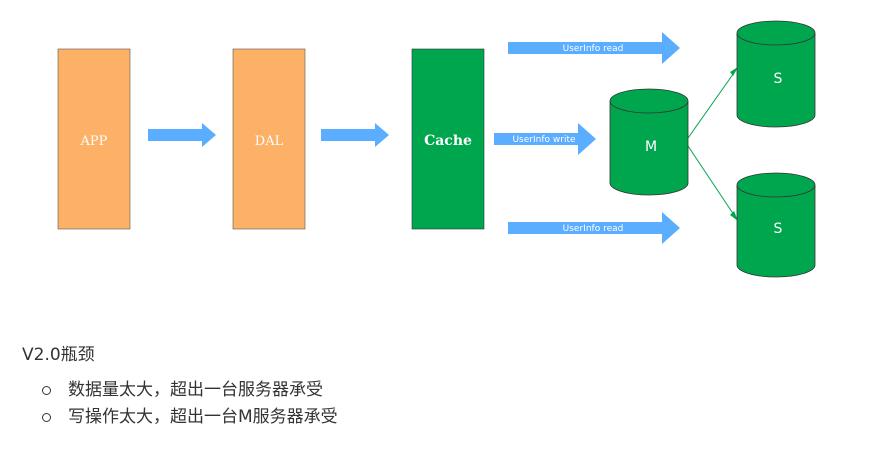  I want to click on arrow-label-read-bottom: UserInfo read, so click(593, 229).